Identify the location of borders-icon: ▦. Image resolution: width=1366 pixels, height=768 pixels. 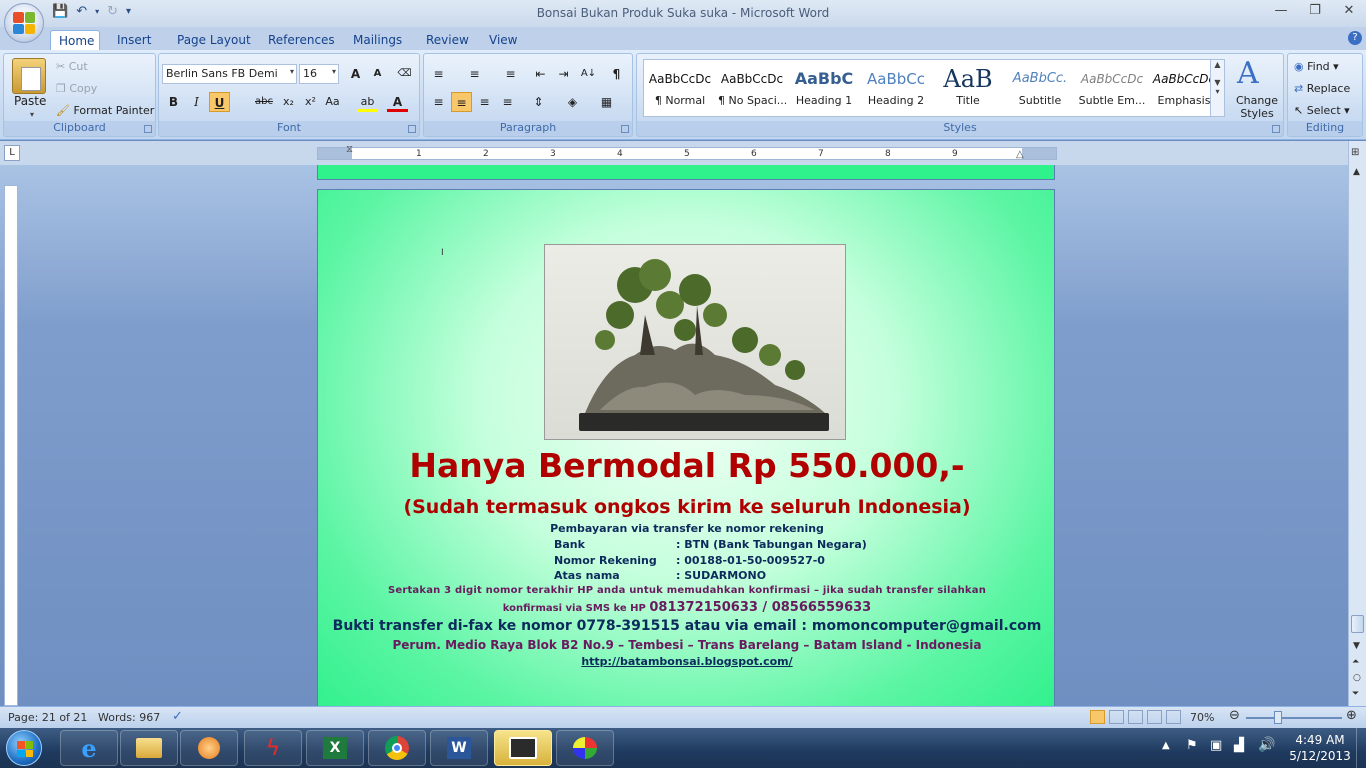
(606, 102).